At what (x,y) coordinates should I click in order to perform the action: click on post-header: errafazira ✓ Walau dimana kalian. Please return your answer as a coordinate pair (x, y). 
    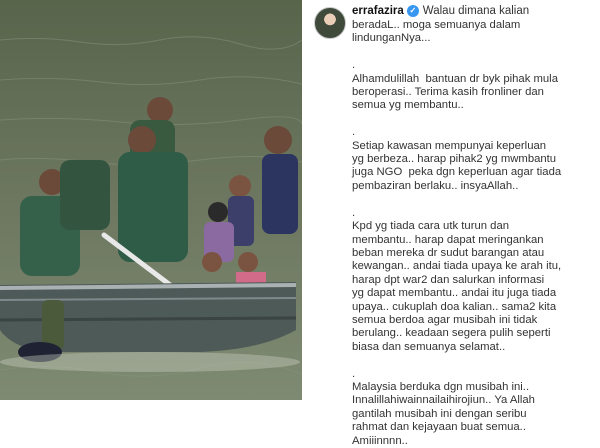
    Looking at the image, I should click on (440, 11).